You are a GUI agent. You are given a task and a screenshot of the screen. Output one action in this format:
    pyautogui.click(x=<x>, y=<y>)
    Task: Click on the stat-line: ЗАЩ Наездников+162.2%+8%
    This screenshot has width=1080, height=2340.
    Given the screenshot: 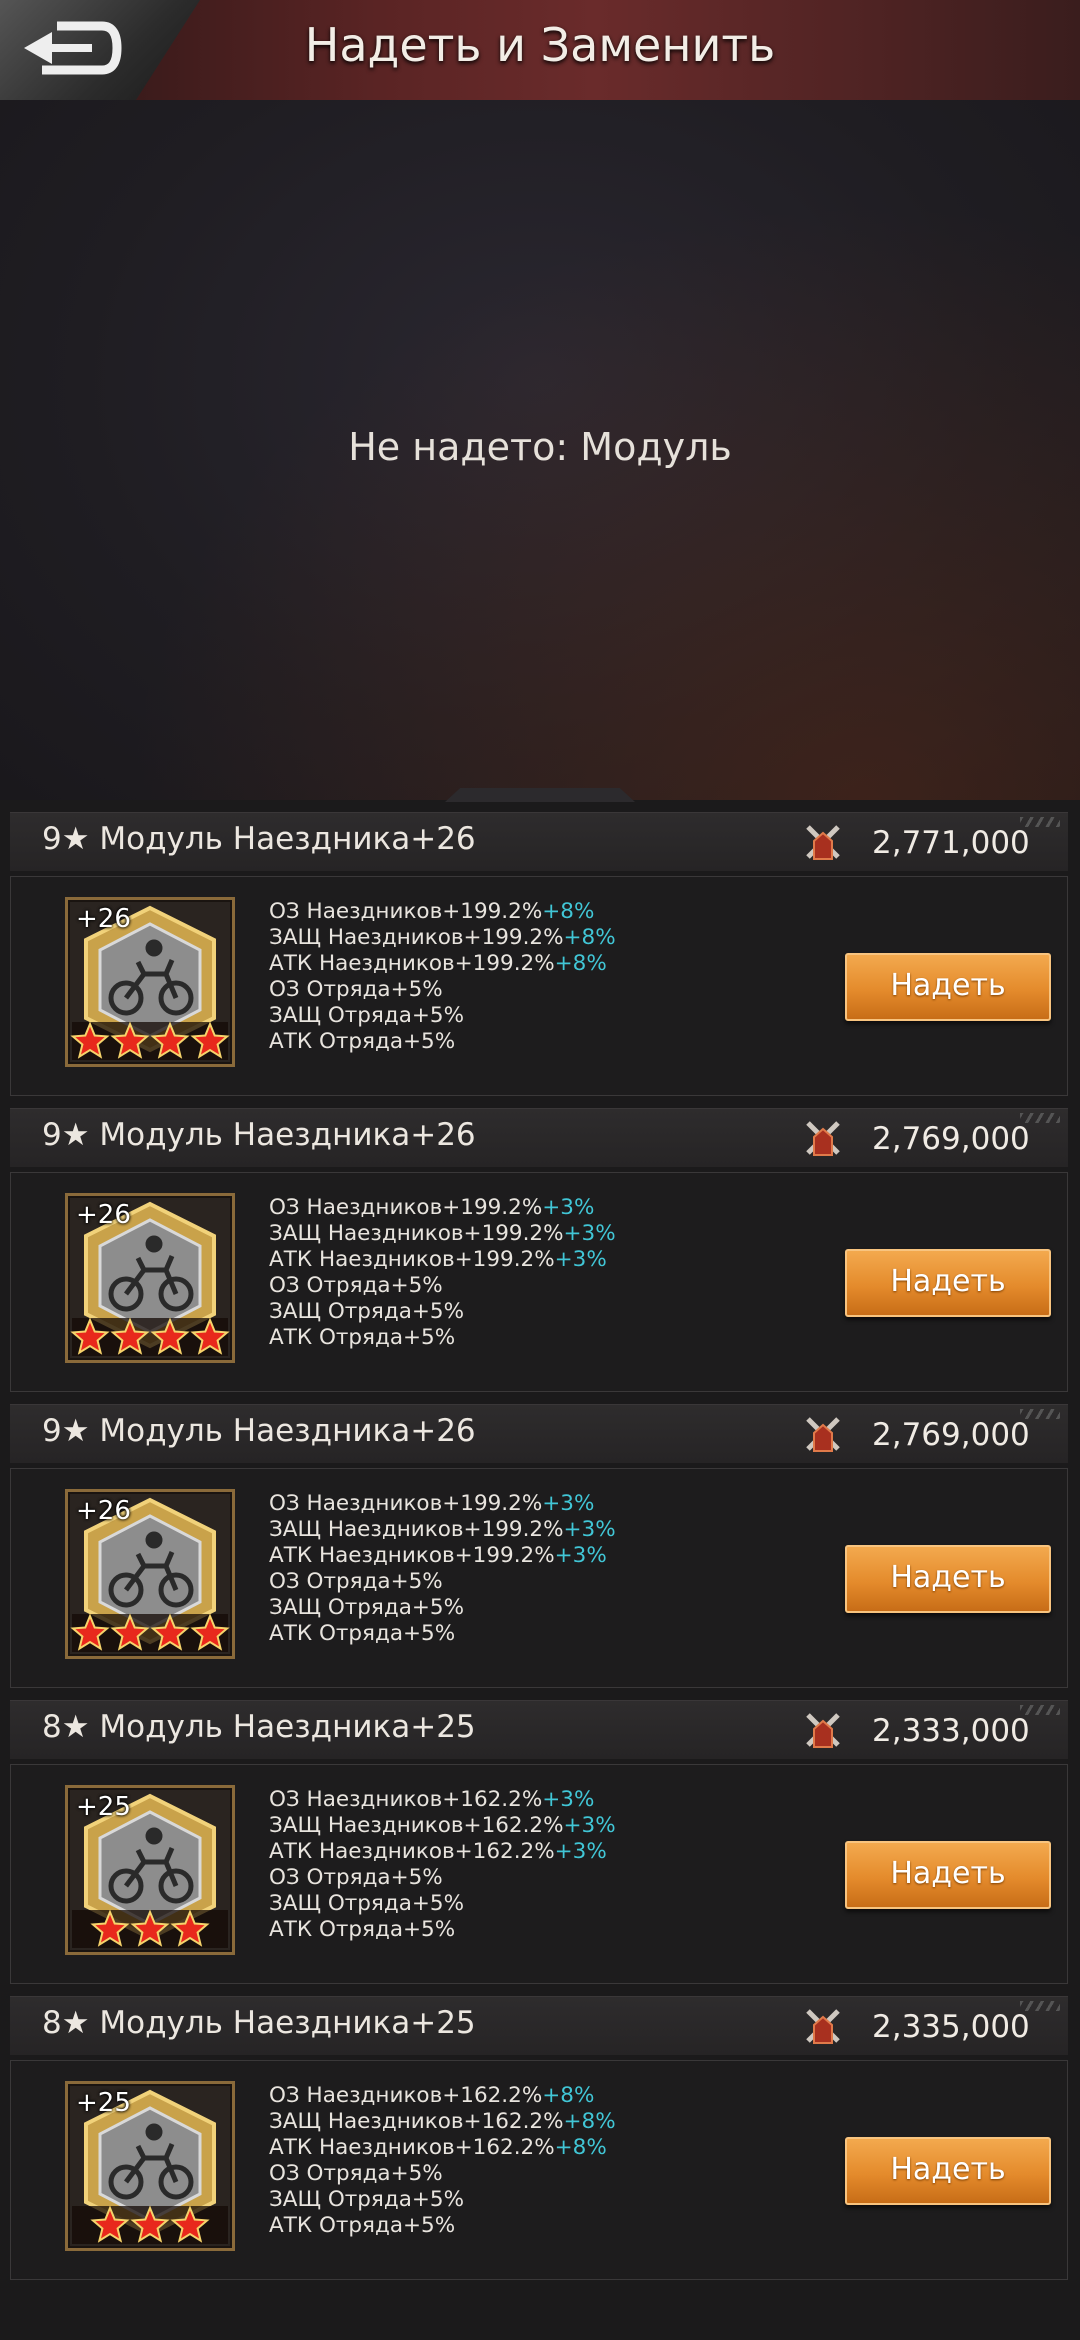 What is the action you would take?
    pyautogui.click(x=442, y=2121)
    